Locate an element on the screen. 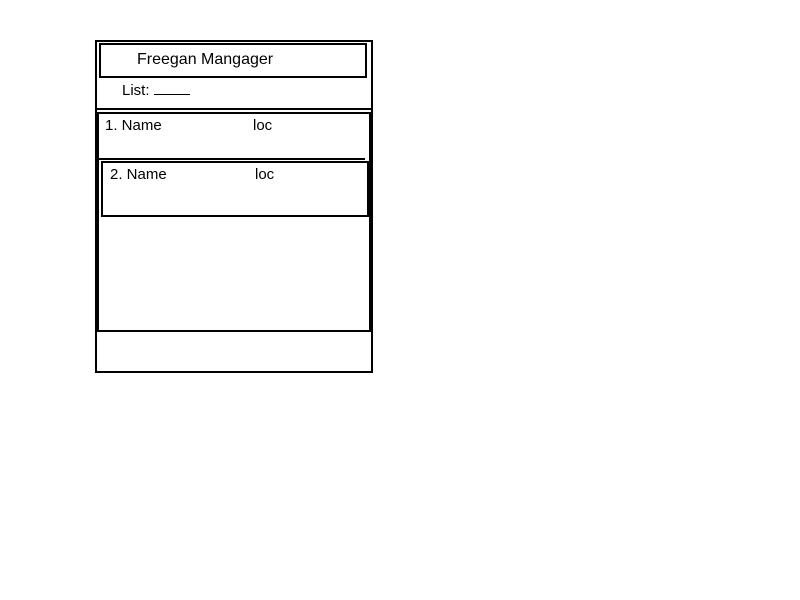  item-list: 1. Name loc 2. Name loc is located at coordinates (234, 222).